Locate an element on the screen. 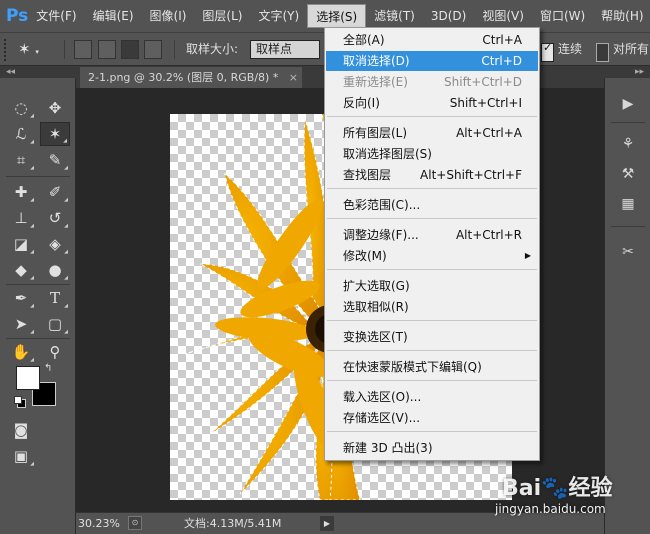 The height and width of the screenshot is (534, 650). menu-view: 视图(V) is located at coordinates (503, 16).